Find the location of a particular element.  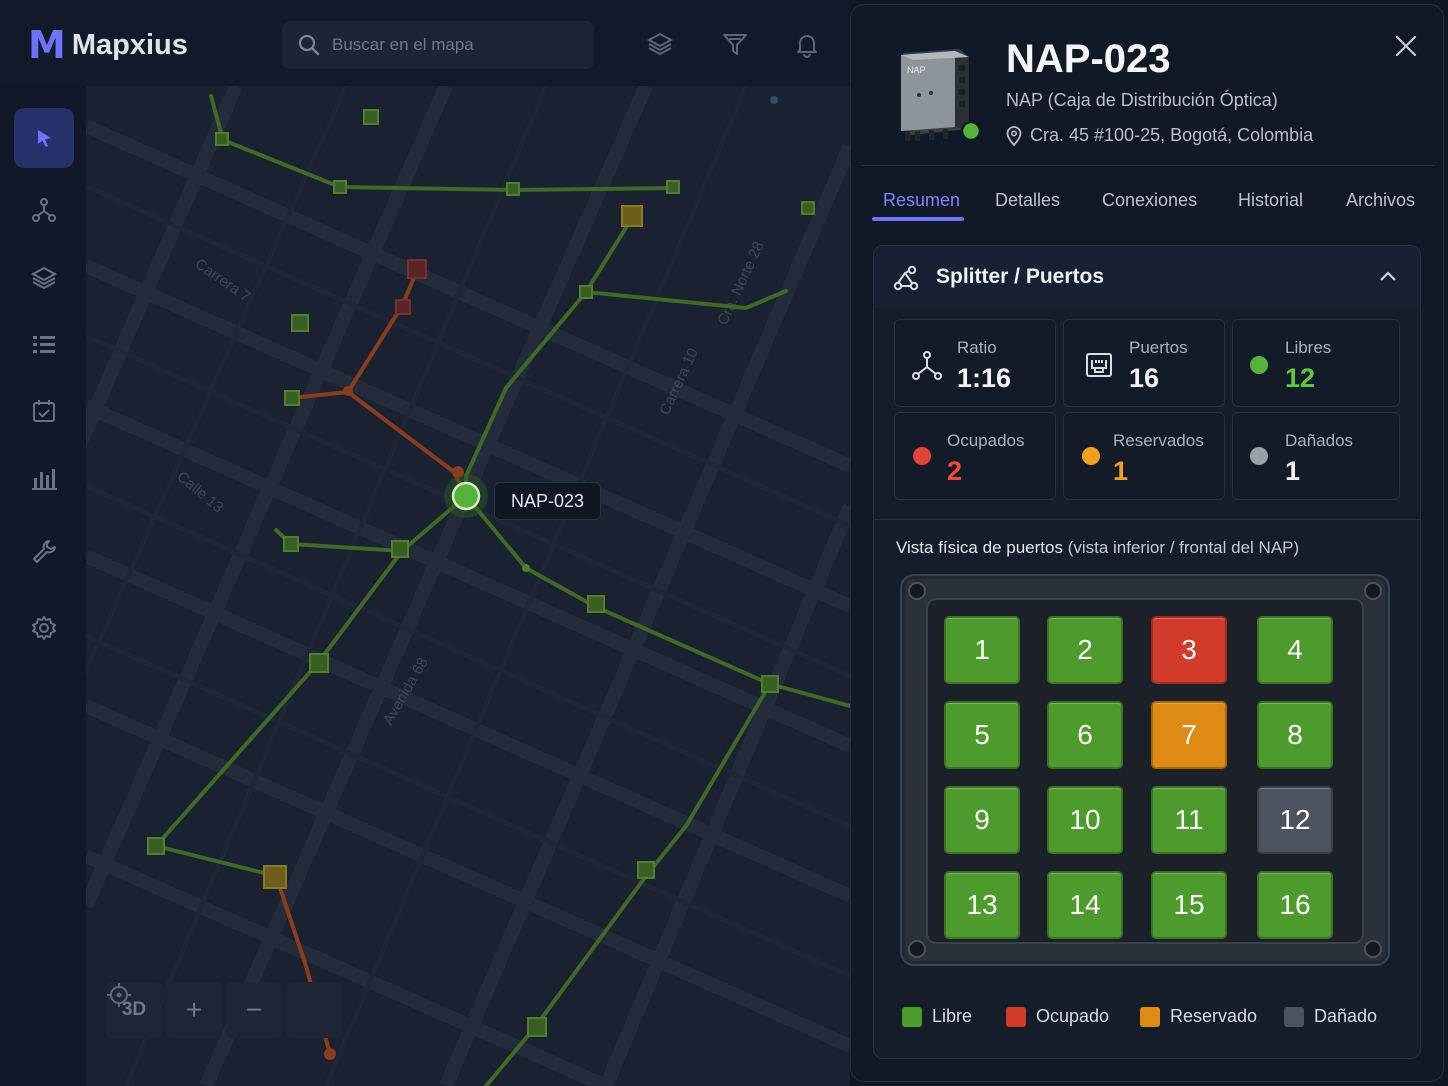

search-input is located at coordinates (452, 45).